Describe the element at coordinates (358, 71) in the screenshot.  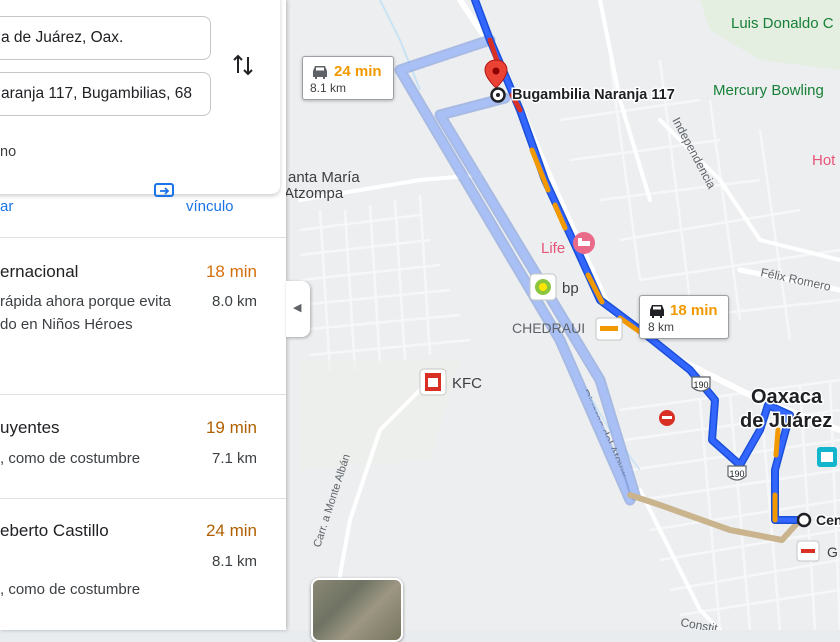
I see `callout-time: 24 min` at that location.